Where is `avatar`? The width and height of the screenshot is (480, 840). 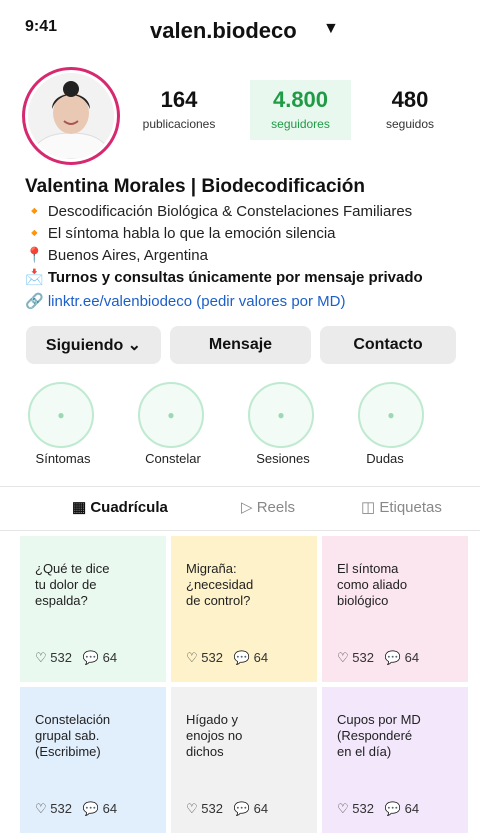 avatar is located at coordinates (71, 116).